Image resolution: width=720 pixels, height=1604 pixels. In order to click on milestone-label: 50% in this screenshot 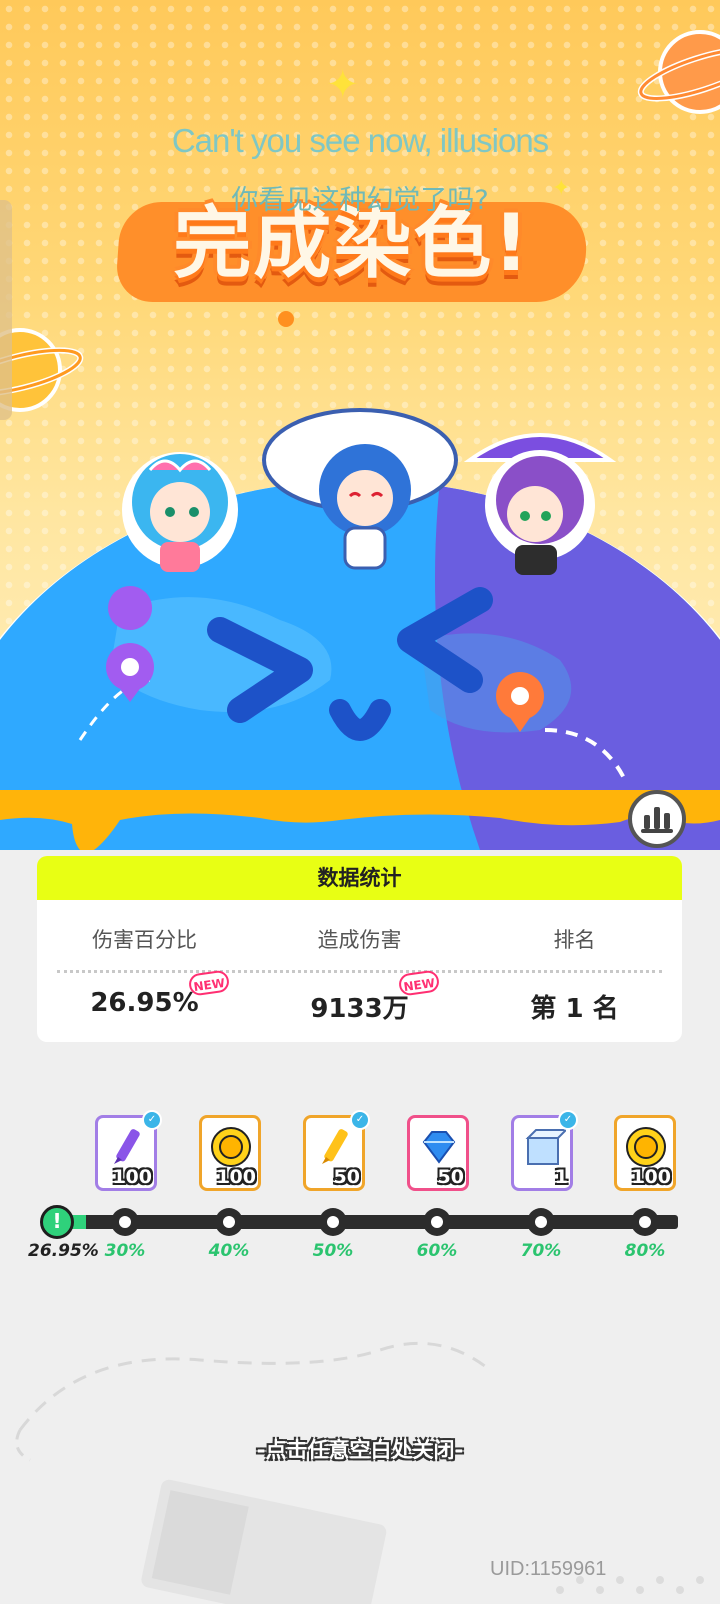, I will do `click(333, 1251)`.